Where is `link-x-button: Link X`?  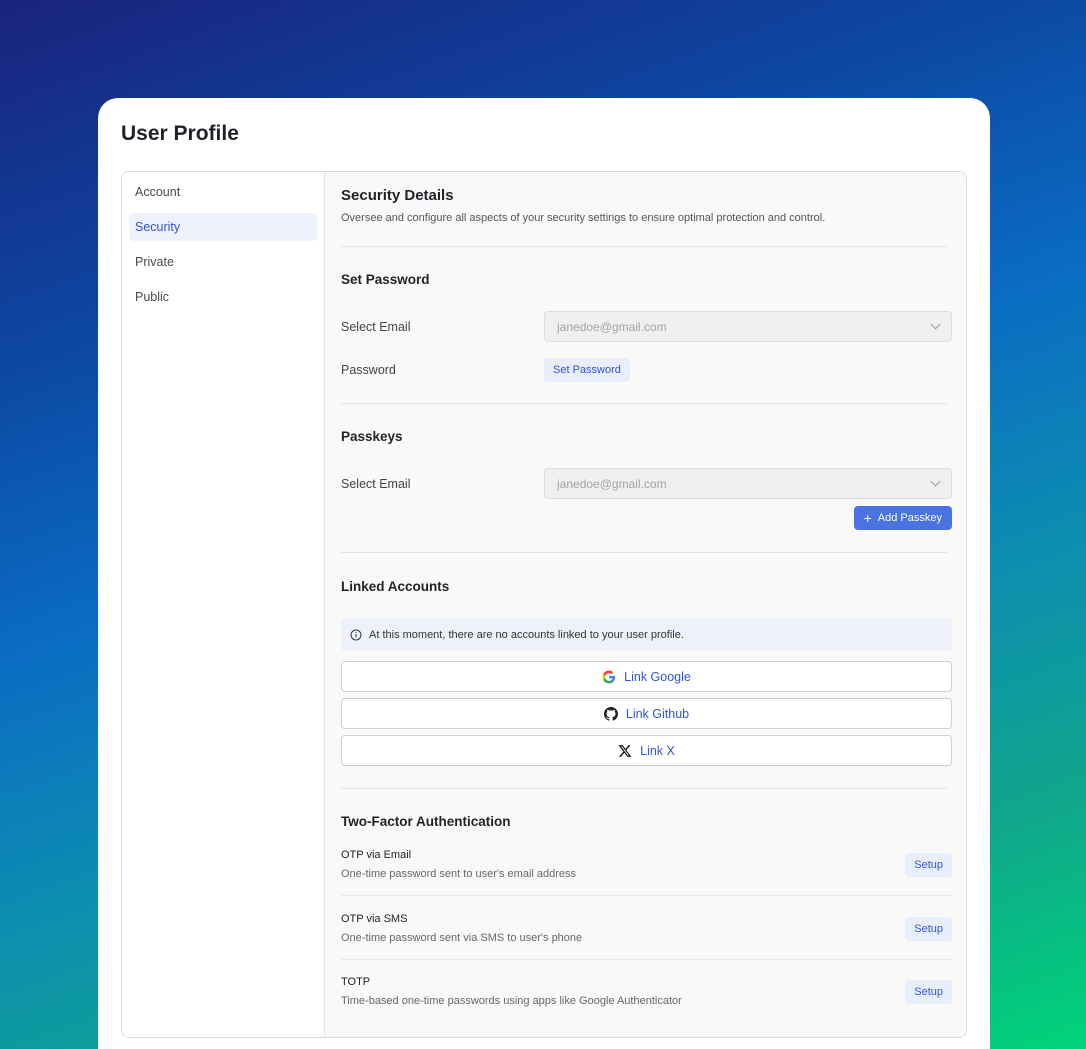
link-x-button: Link X is located at coordinates (646, 750).